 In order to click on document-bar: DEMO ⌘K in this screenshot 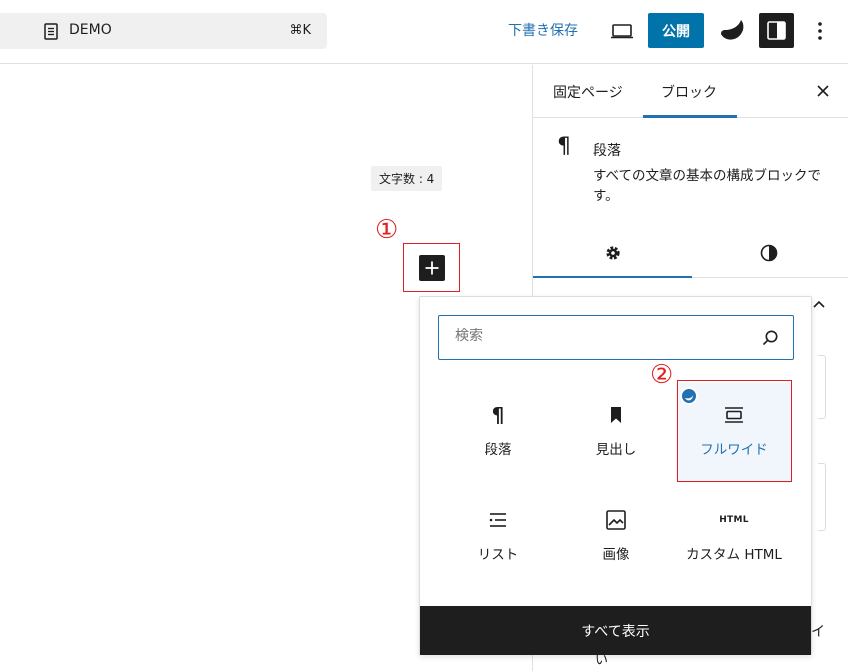, I will do `click(163, 31)`.